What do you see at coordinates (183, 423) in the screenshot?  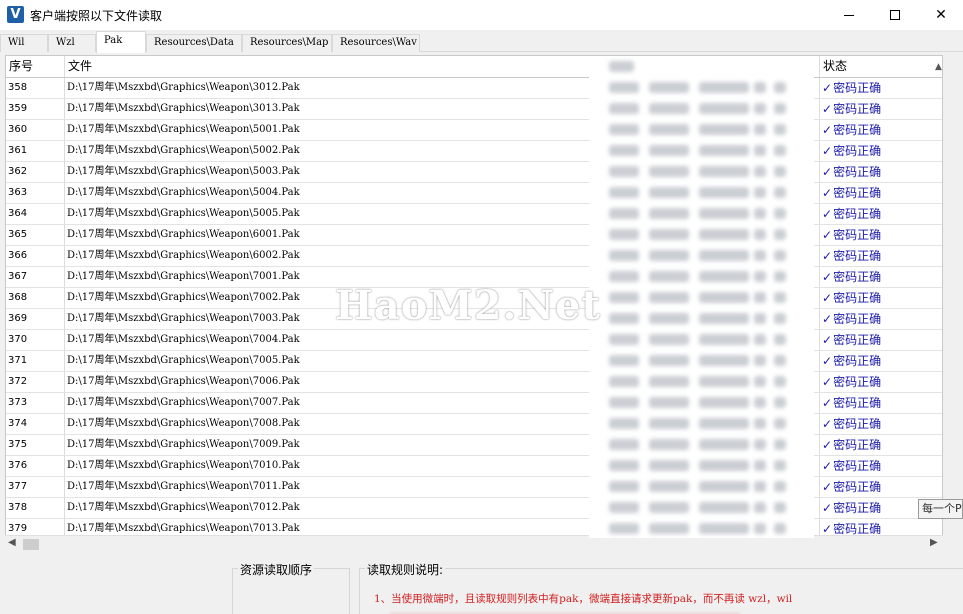 I see `file-path: D:\17周年\Mszxbd\Graphics\Weapon\7008.Pak` at bounding box center [183, 423].